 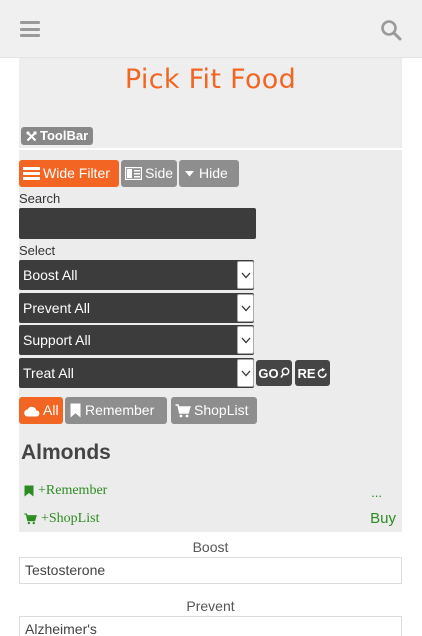 I want to click on go-button: GO, so click(x=274, y=373).